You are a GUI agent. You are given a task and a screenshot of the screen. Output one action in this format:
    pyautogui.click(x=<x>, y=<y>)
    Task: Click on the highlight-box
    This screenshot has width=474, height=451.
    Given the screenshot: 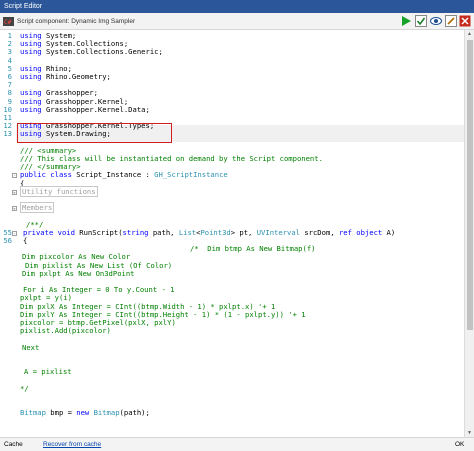 What is the action you would take?
    pyautogui.click(x=94, y=133)
    